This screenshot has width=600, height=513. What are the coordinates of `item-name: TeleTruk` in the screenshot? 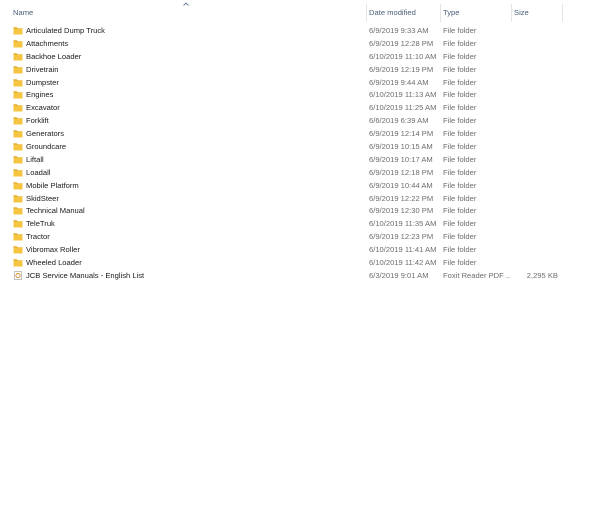 It's located at (40, 224).